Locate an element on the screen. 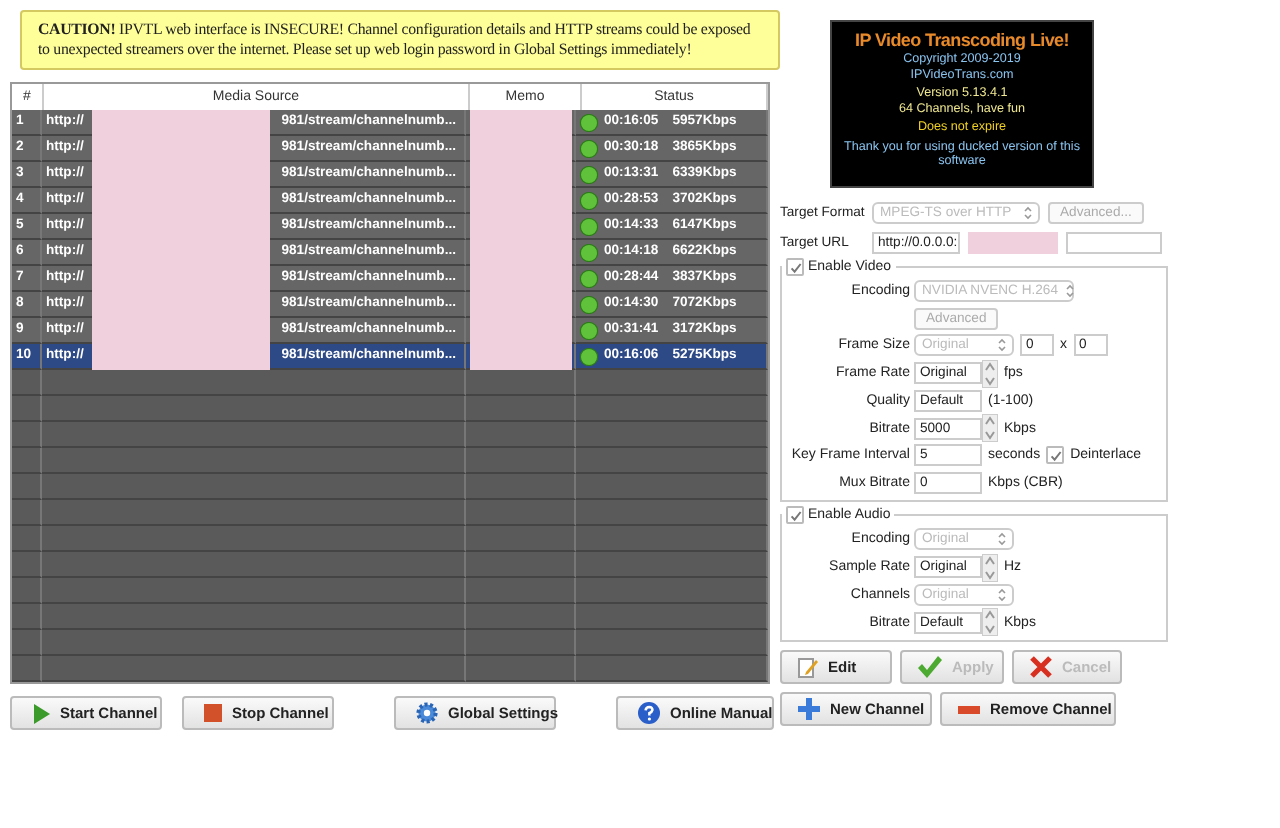 The width and height of the screenshot is (1280, 828). edit-icon is located at coordinates (808, 667).